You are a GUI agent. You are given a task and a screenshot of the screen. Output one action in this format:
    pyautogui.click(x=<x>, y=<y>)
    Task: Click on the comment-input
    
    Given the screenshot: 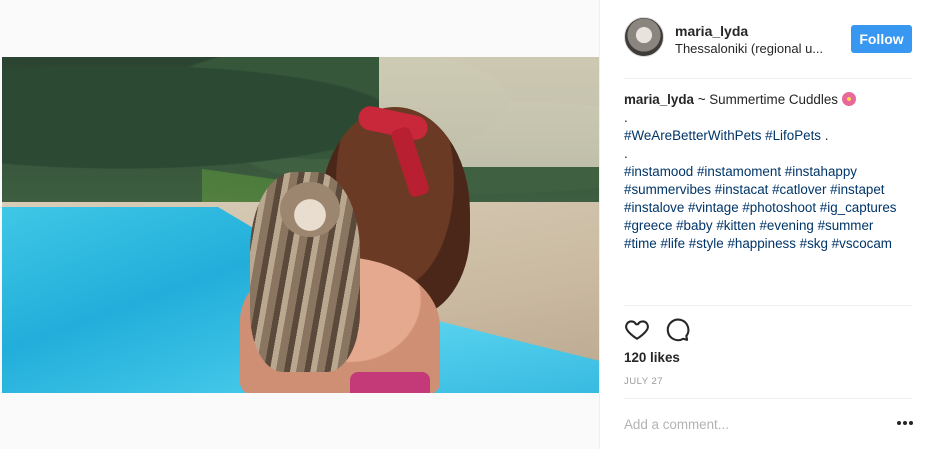 What is the action you would take?
    pyautogui.click(x=754, y=424)
    